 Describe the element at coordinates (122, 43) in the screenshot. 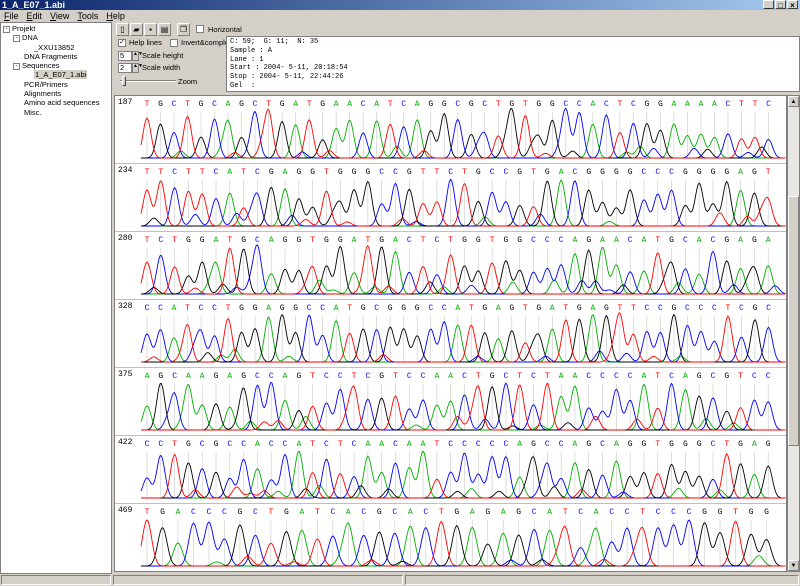

I see `help-lines-checkbox: ✓` at that location.